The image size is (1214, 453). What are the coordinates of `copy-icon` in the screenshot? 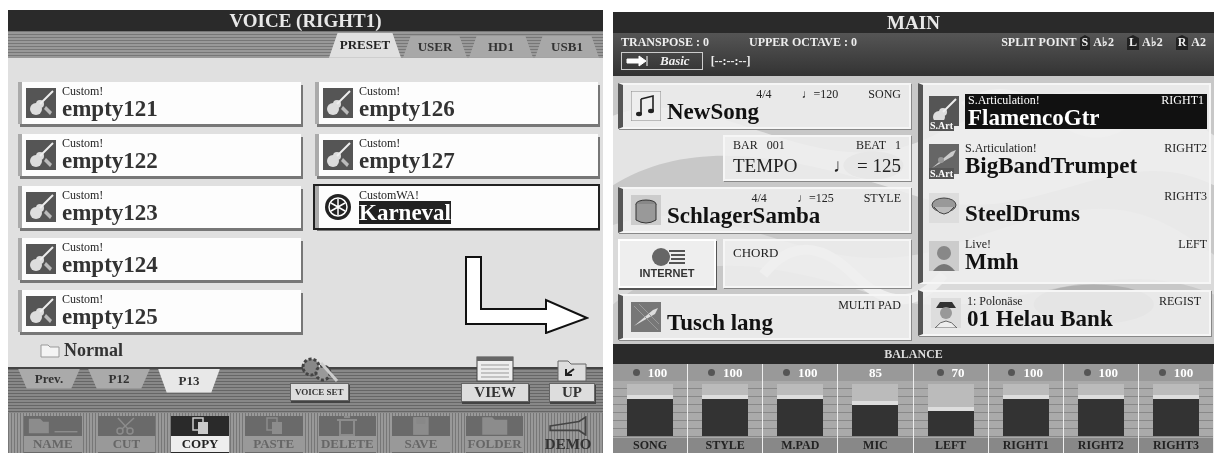 It's located at (200, 426).